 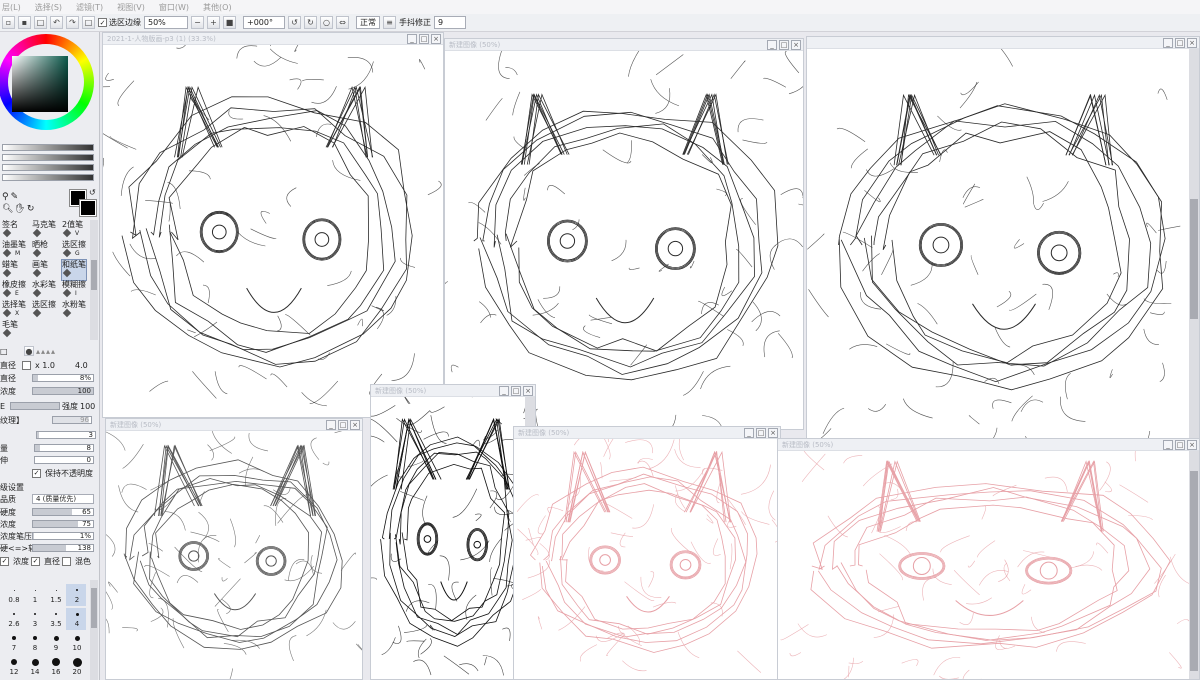 What do you see at coordinates (213, 22) in the screenshot?
I see `zoom-in-icon: +` at bounding box center [213, 22].